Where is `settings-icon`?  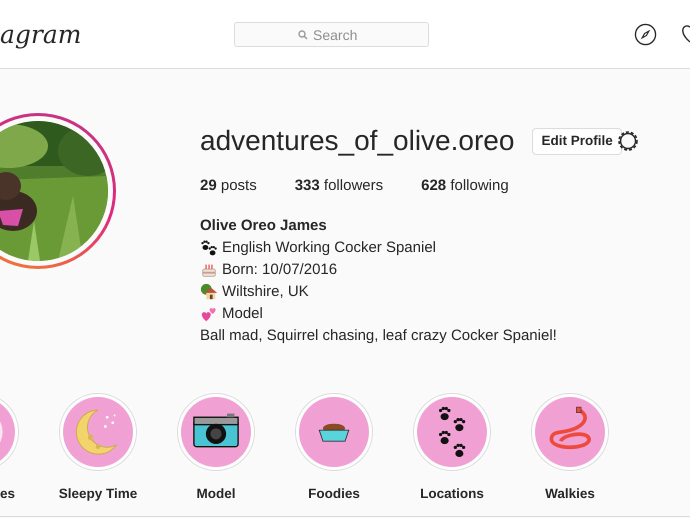
settings-icon is located at coordinates (628, 141).